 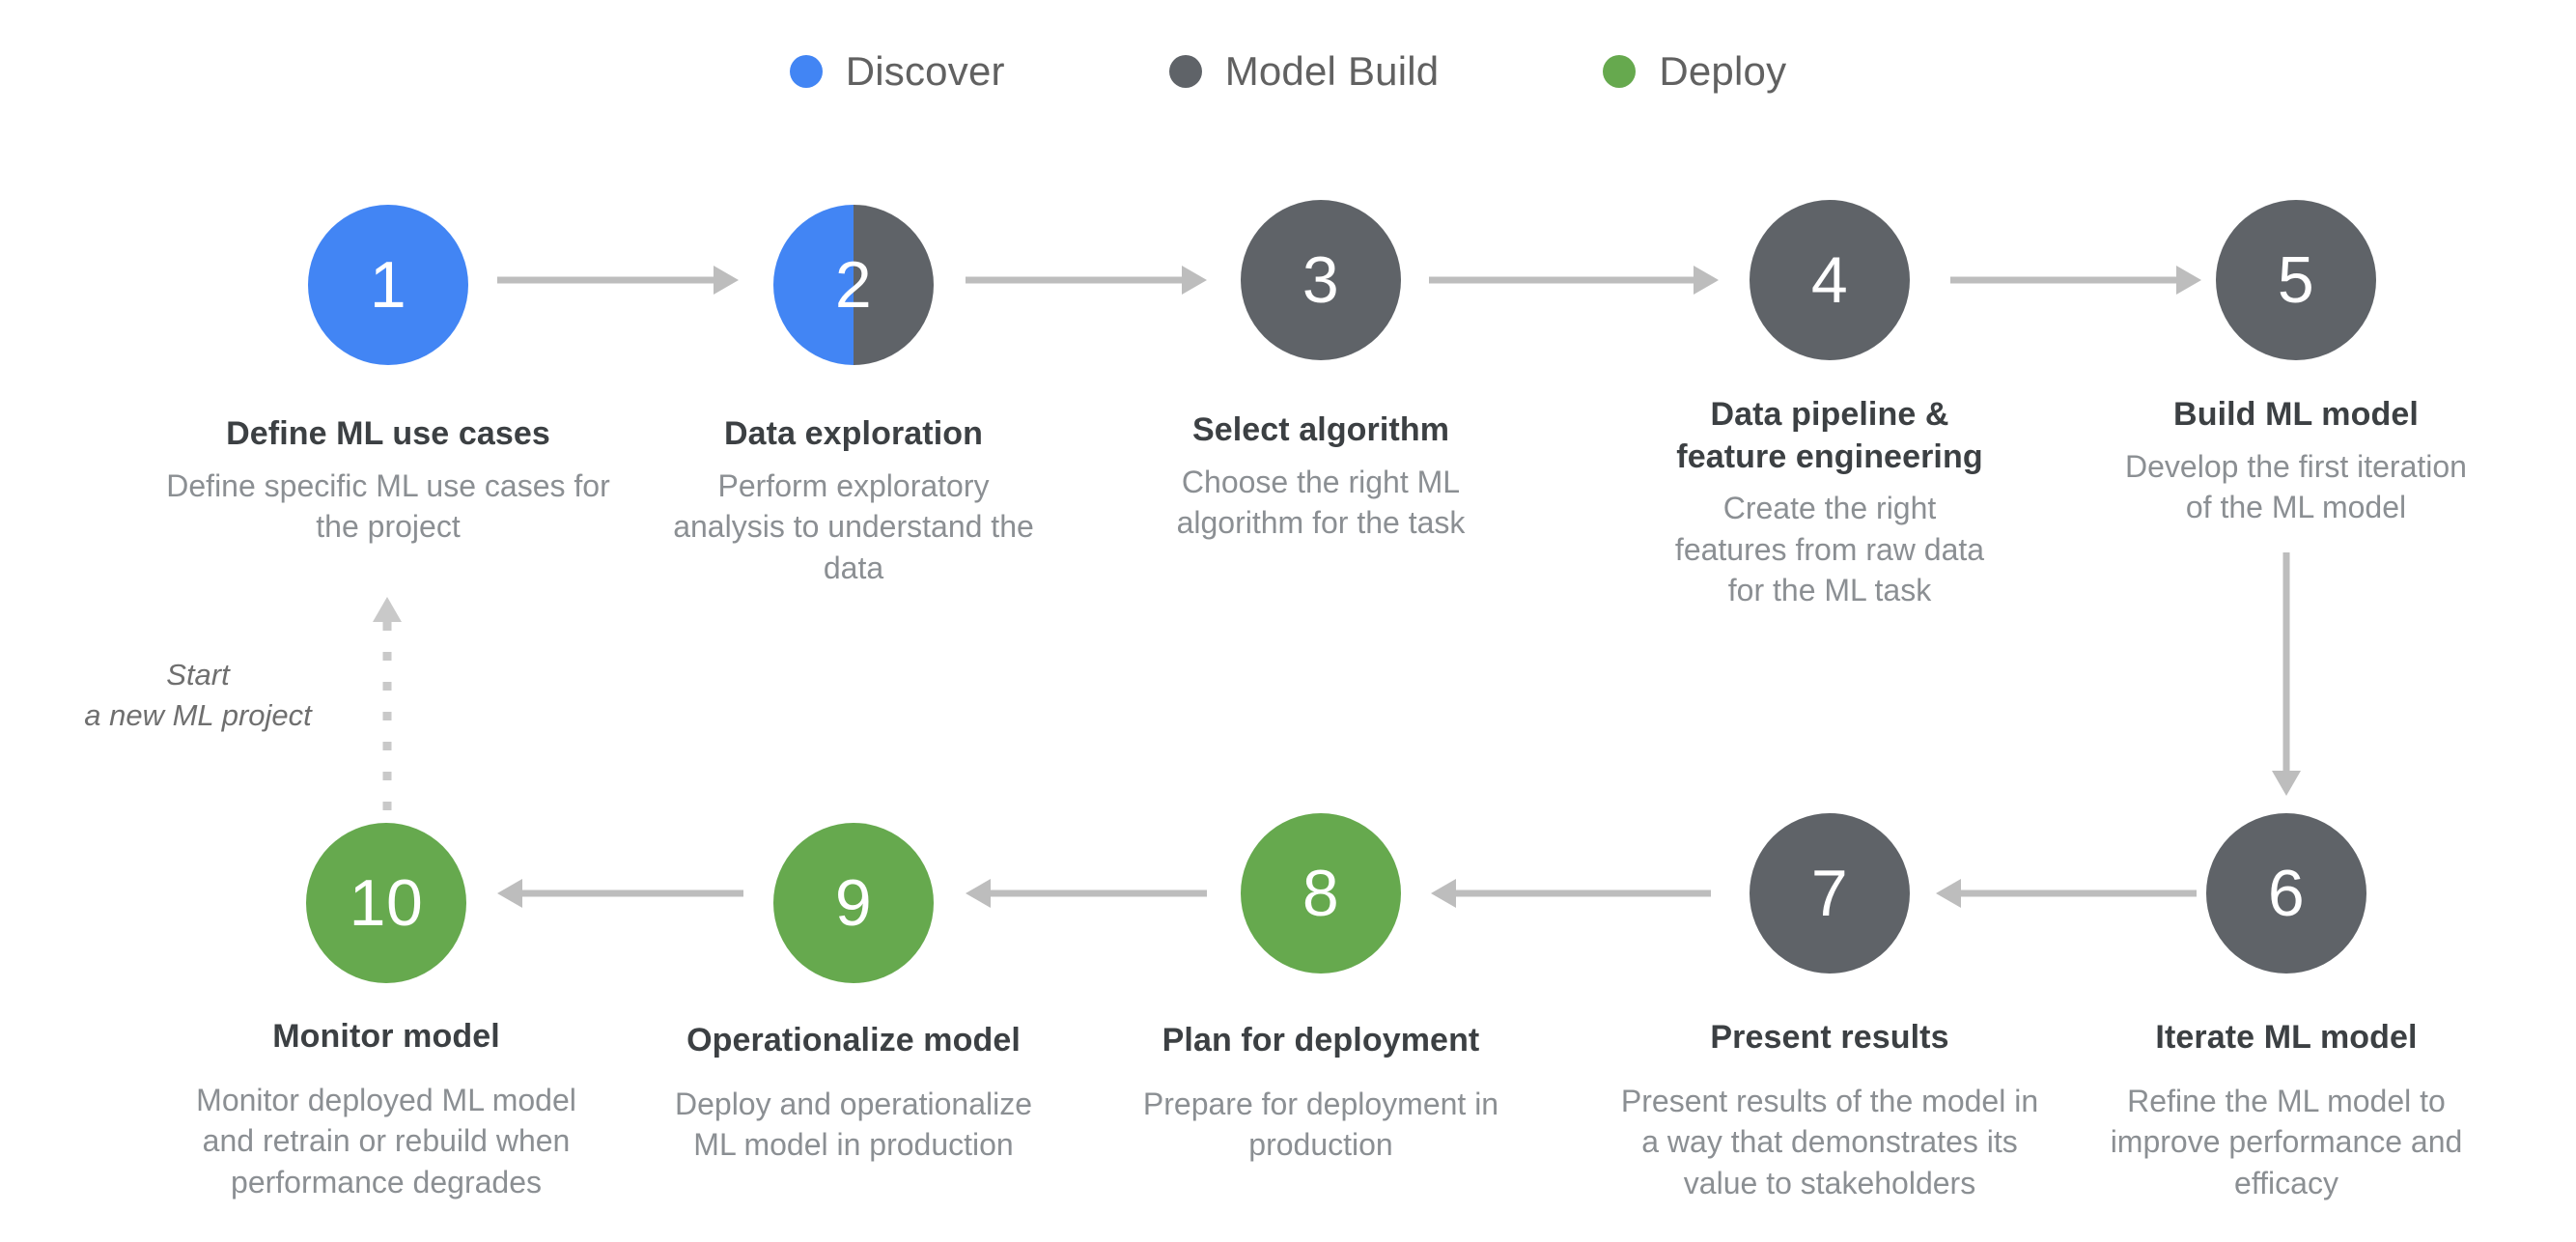 I want to click on step-title: Data pipeline & feature engineering, so click(x=1830, y=435).